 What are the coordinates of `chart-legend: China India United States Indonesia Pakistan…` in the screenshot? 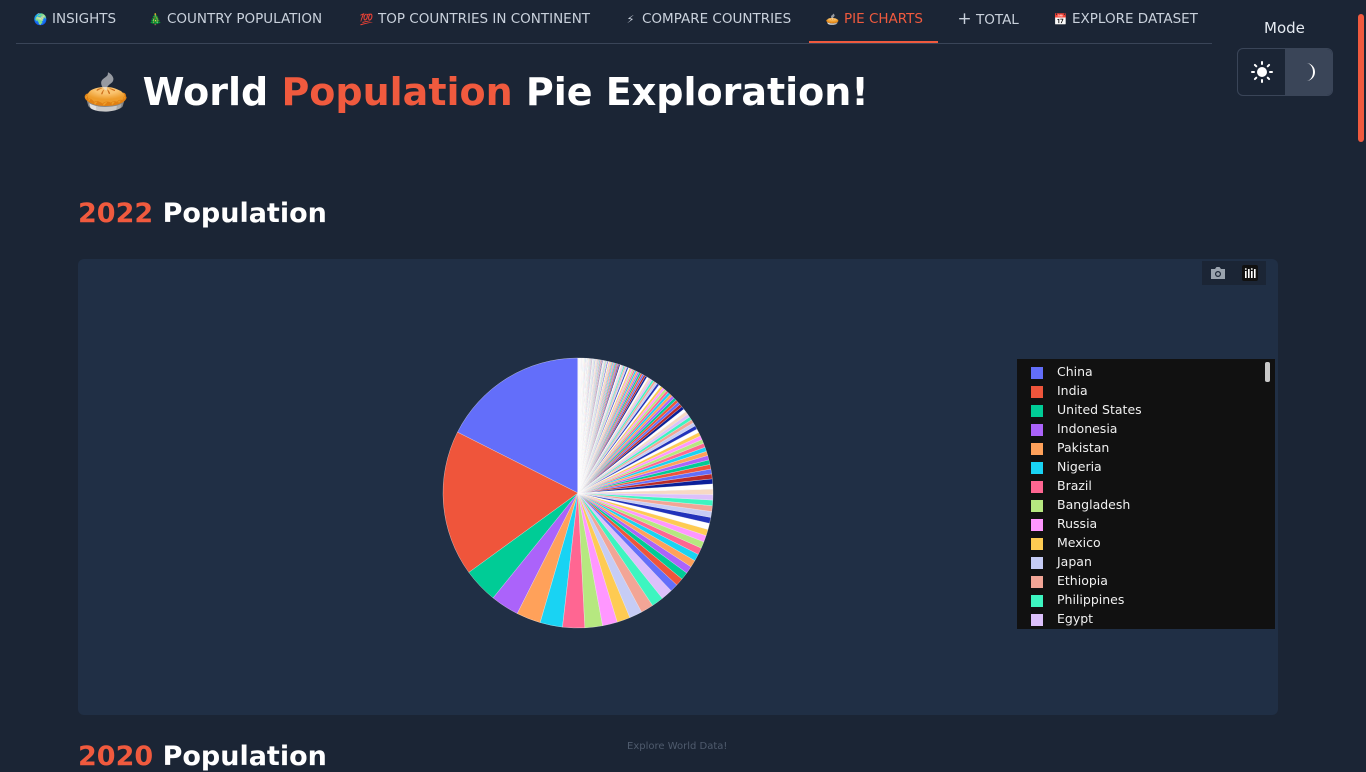 It's located at (1146, 494).